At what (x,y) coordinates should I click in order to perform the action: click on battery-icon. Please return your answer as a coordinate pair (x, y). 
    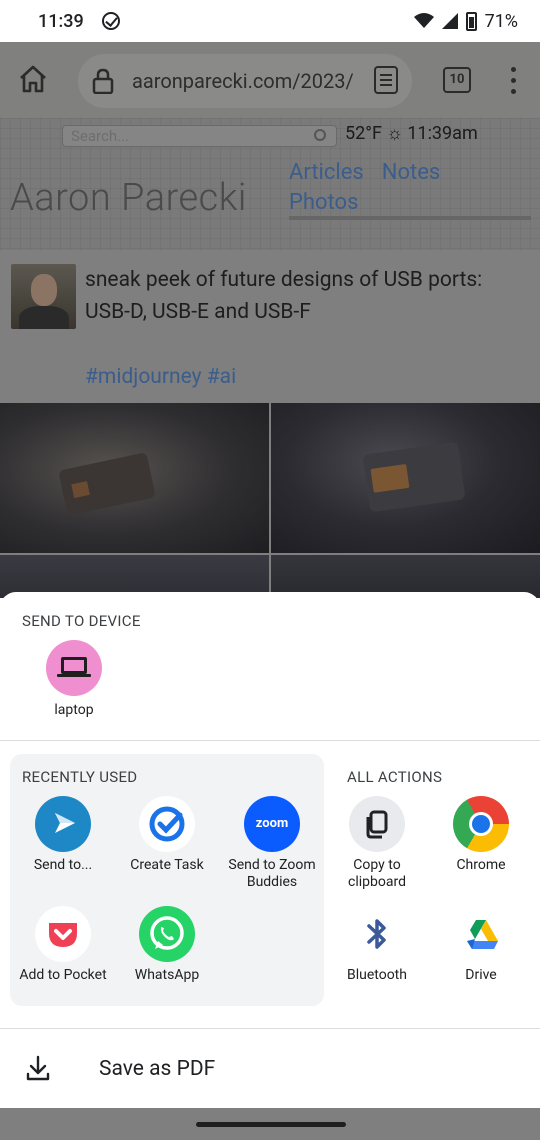
    Looking at the image, I should click on (471, 21).